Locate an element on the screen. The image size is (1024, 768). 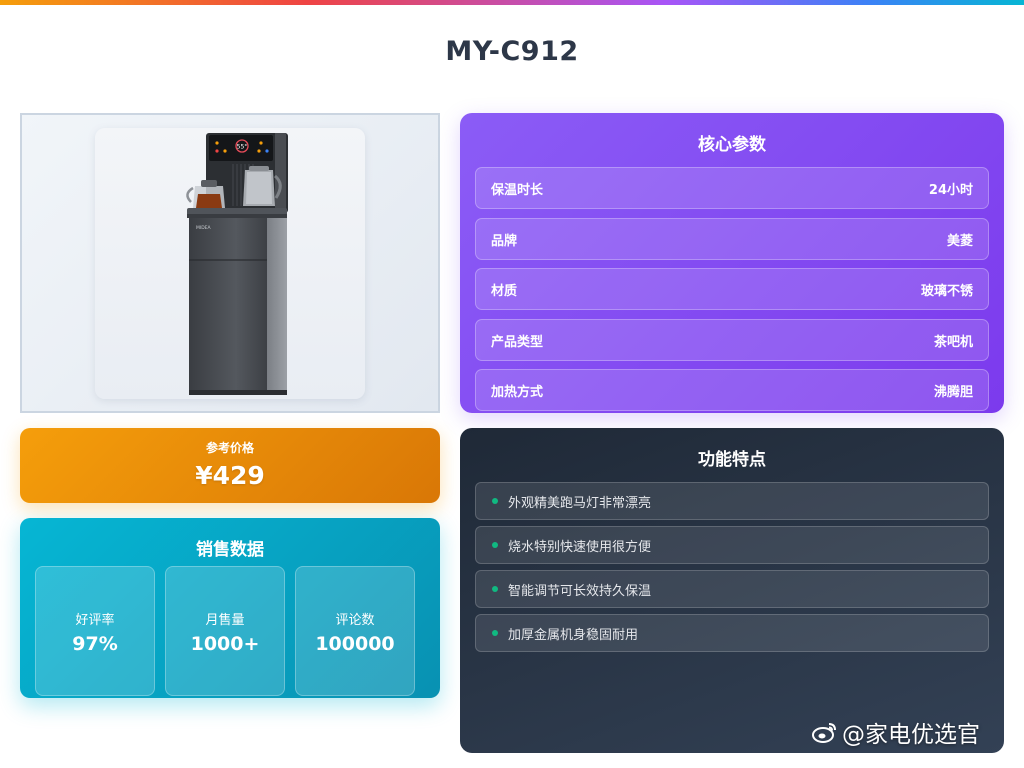
feature-text: 智能调节可长效持久保温 is located at coordinates (580, 591).